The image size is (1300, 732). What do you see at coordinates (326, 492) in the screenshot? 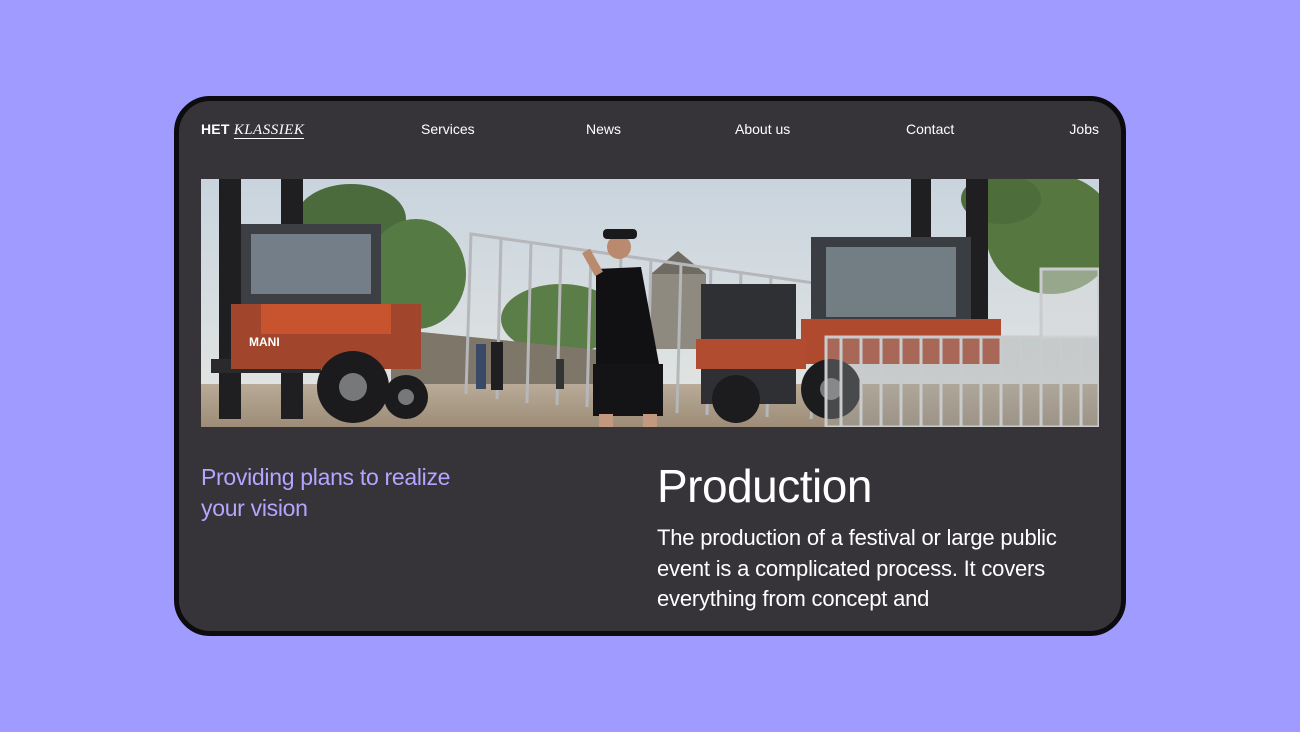
I see `tagline: Providing plans to realize your vision` at bounding box center [326, 492].